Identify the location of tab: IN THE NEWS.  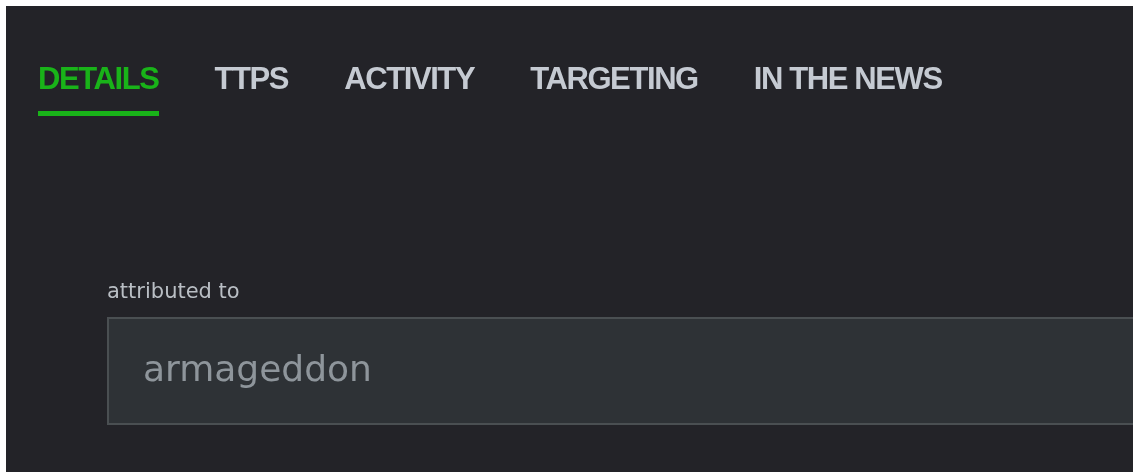
(847, 85).